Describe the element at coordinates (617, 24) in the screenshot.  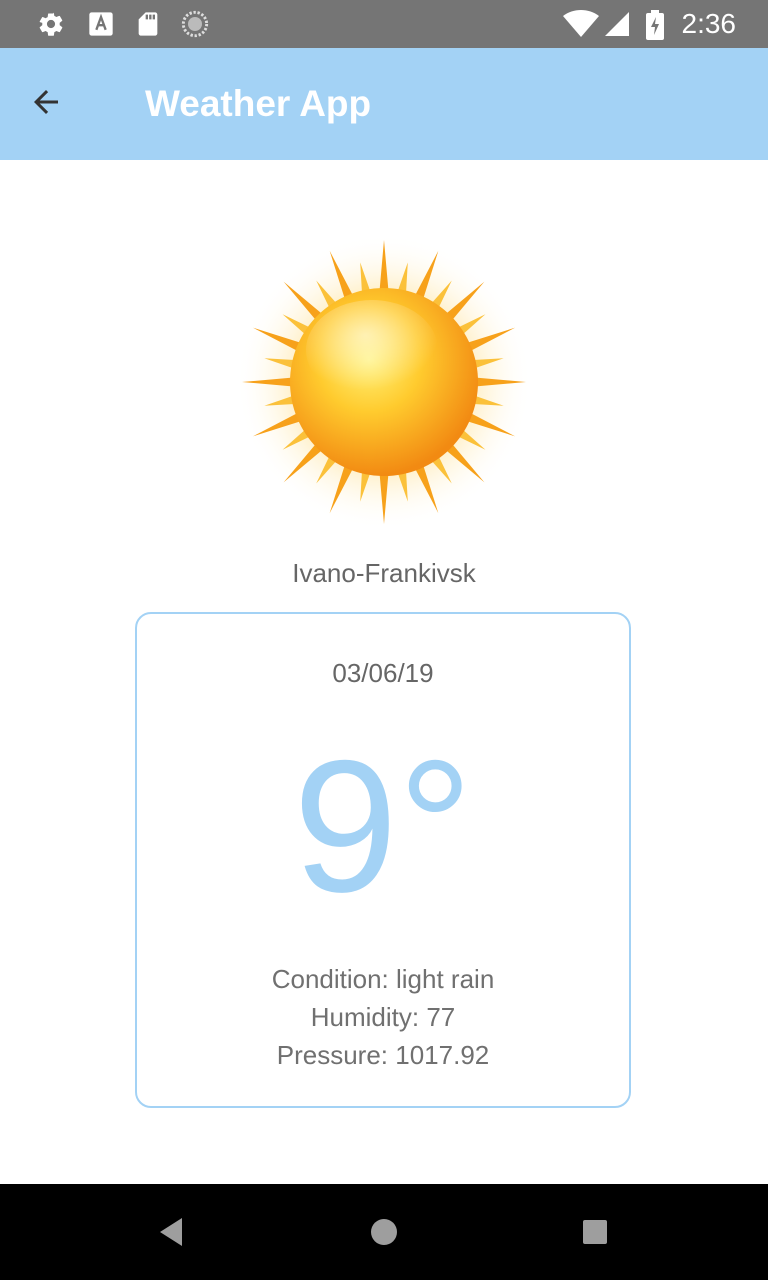
I see `cellular-signal-icon` at that location.